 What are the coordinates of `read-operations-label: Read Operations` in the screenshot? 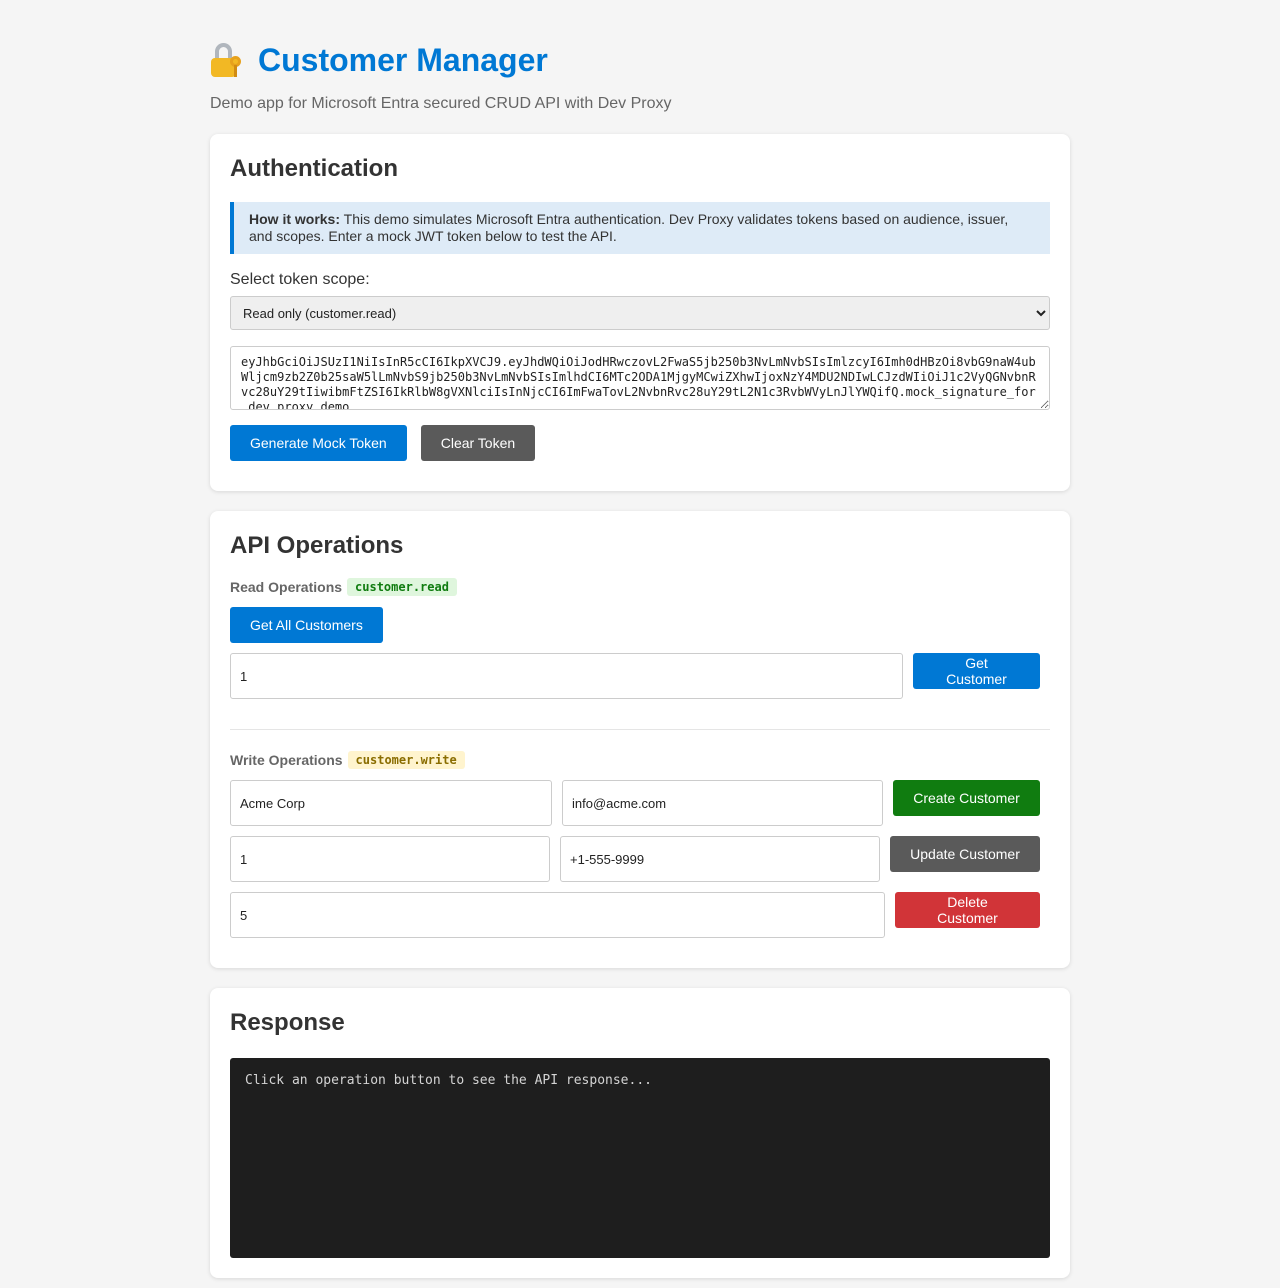 It's located at (286, 587).